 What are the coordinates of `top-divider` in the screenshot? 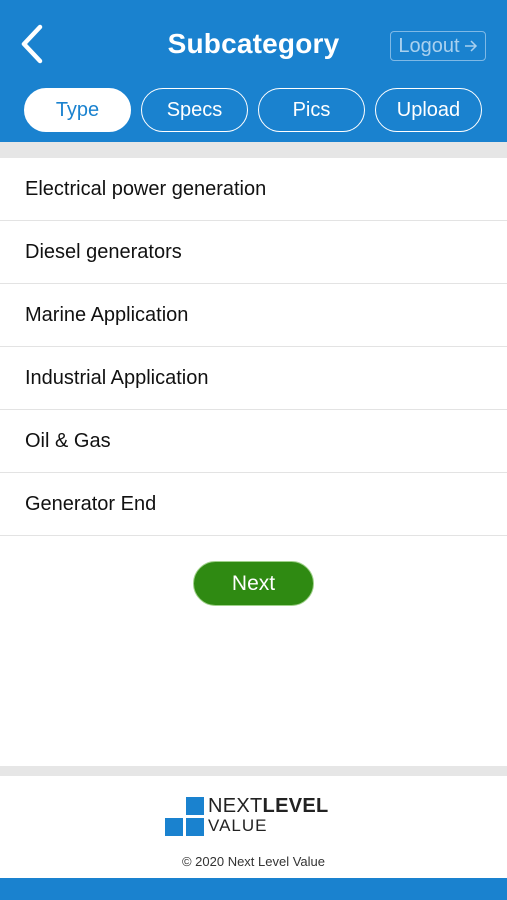 It's located at (253, 150).